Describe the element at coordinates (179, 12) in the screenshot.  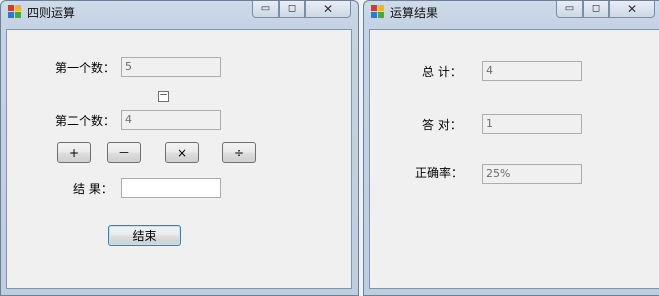
I see `arithmetic-window-titlebar: 四则运算 ▭ ◻ ✕` at that location.